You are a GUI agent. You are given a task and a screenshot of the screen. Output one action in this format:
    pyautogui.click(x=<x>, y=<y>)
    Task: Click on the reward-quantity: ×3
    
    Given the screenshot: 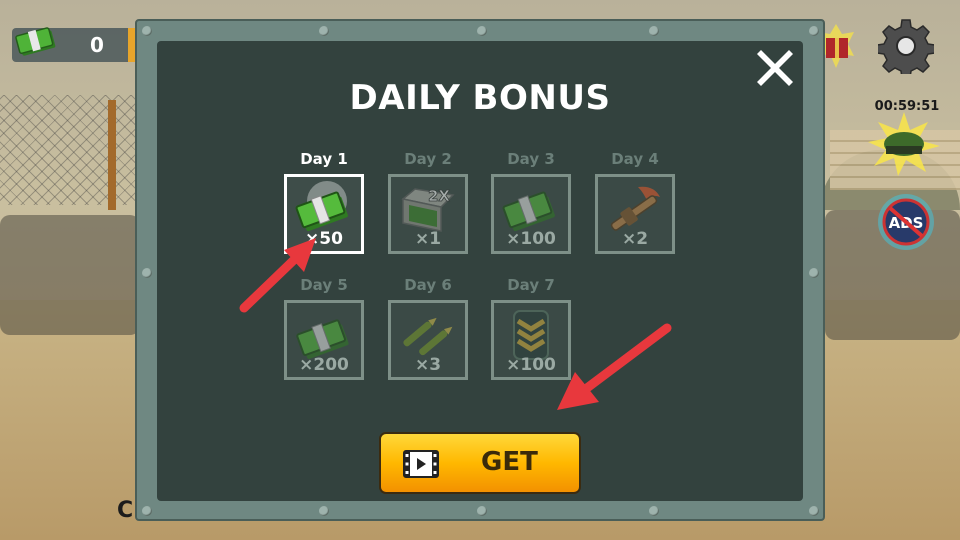 What is the action you would take?
    pyautogui.click(x=428, y=365)
    